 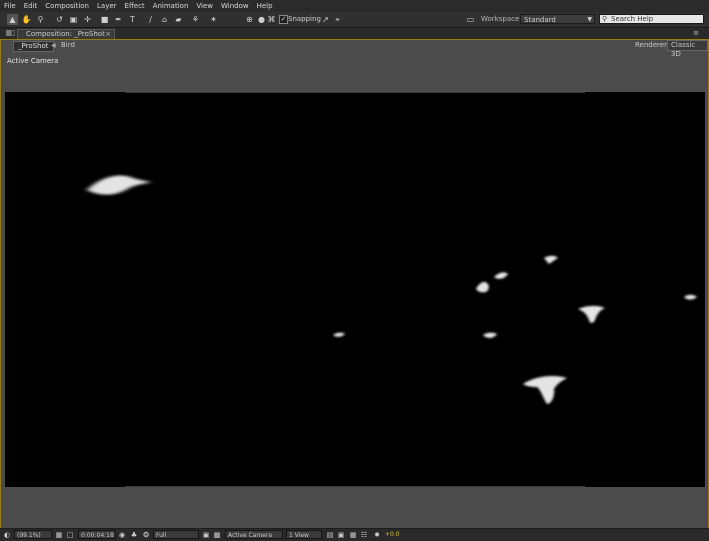 What do you see at coordinates (53, 45) in the screenshot?
I see `chevron-left-icon: ◀` at bounding box center [53, 45].